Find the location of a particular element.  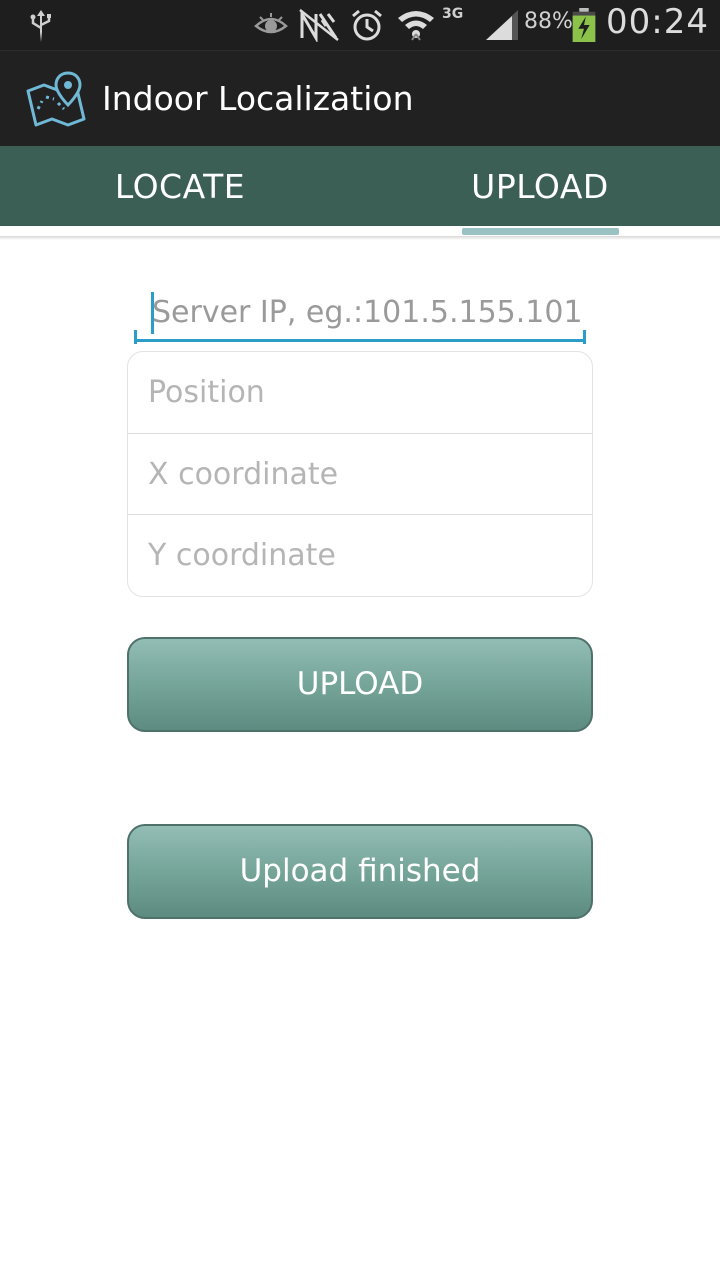

wifi-icon is located at coordinates (416, 26).